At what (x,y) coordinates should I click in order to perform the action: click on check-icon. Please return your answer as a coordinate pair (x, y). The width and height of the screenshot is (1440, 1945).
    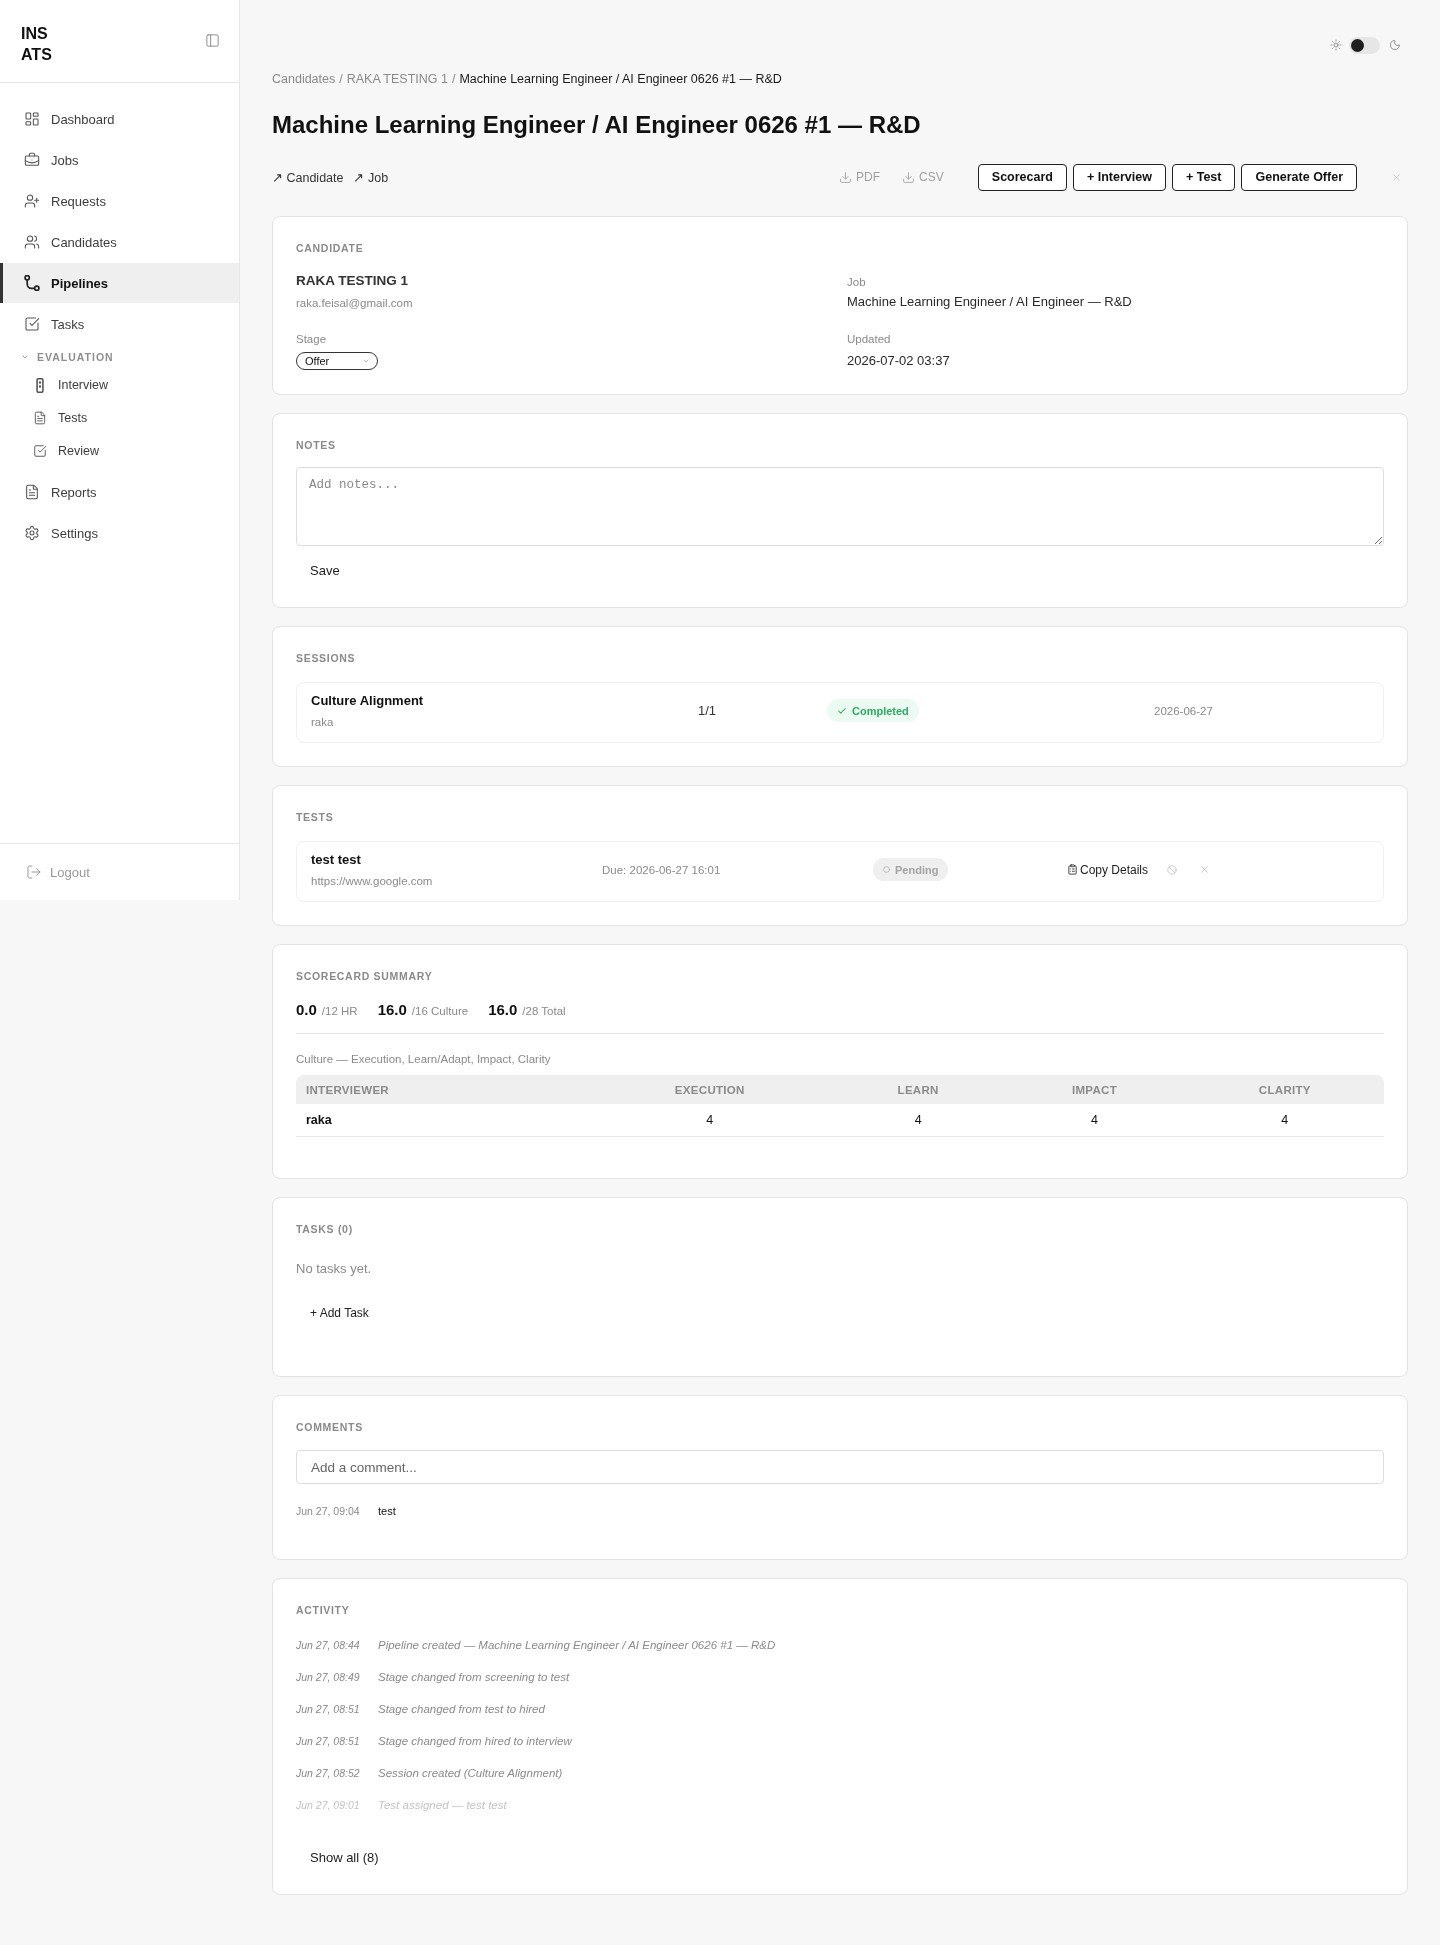
    Looking at the image, I should click on (842, 710).